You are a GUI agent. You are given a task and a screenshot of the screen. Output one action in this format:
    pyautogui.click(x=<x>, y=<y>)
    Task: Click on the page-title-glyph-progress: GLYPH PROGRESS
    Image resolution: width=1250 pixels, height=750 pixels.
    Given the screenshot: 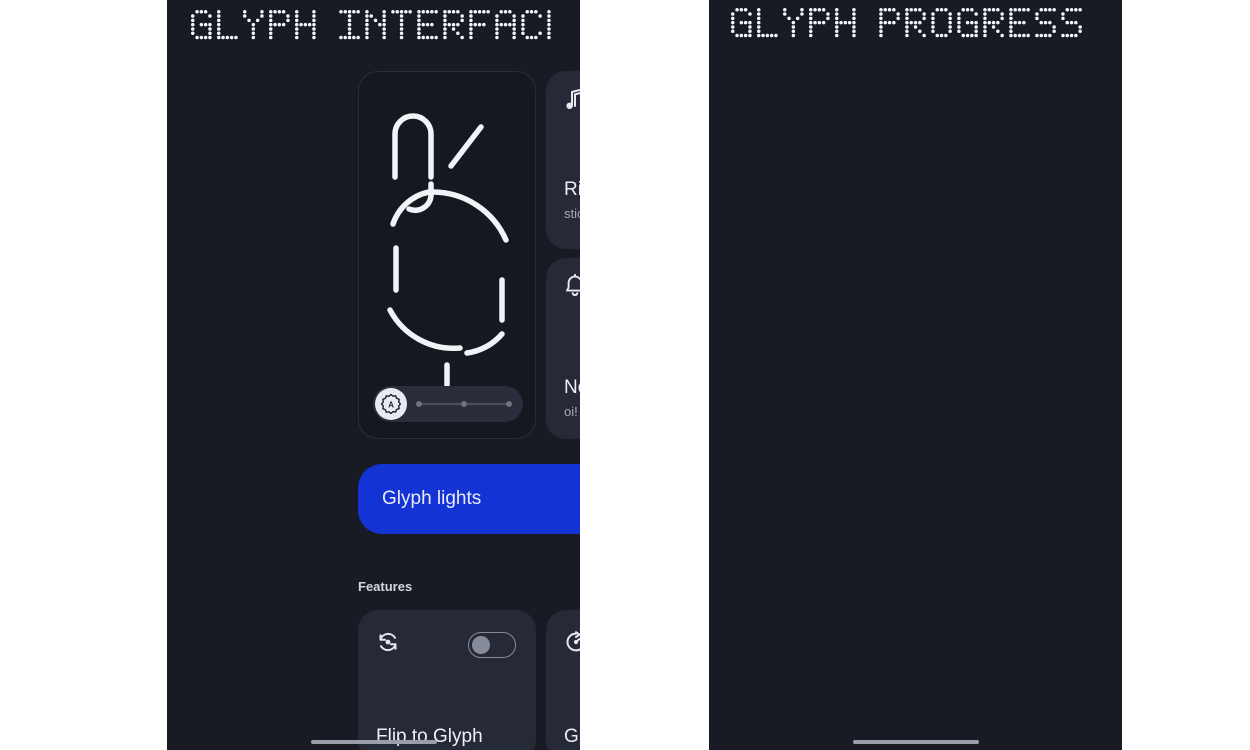 What is the action you would take?
    pyautogui.click(x=926, y=23)
    